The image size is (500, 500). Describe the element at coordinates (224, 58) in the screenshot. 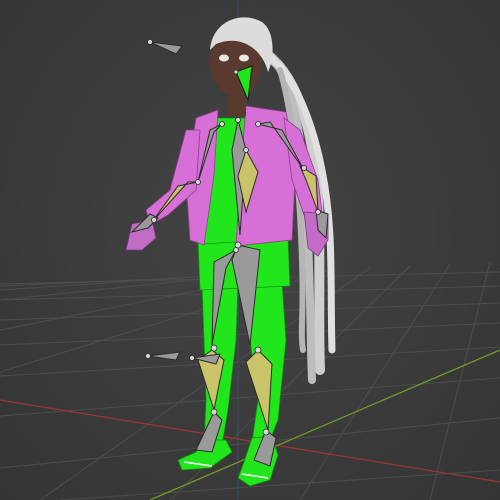

I see `eye-left` at that location.